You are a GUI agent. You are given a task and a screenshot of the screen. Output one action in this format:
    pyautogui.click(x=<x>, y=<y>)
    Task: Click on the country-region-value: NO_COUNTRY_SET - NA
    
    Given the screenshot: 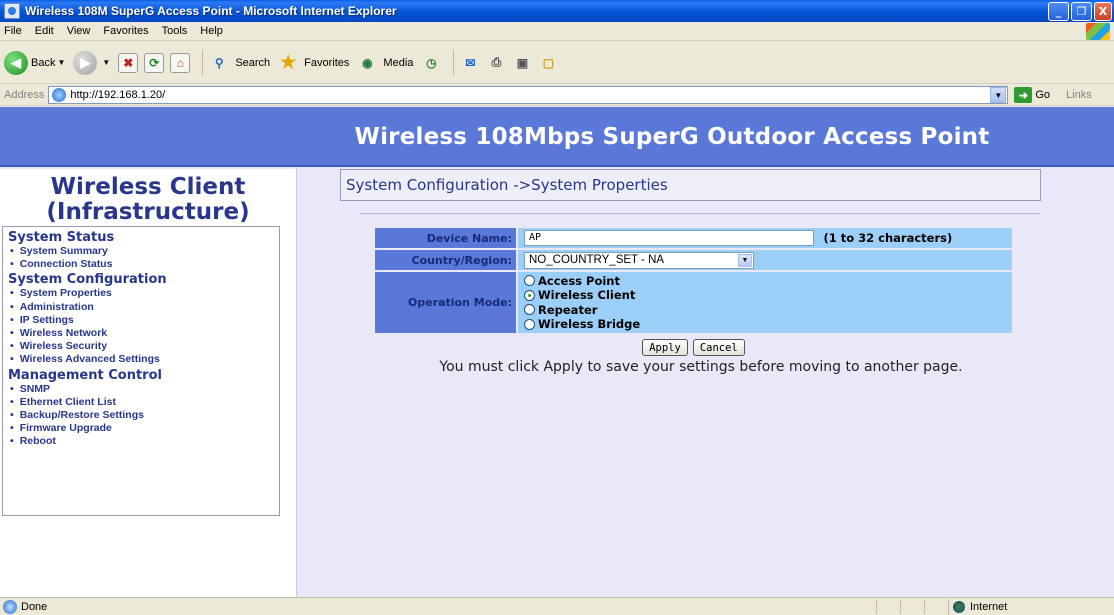 What is the action you would take?
    pyautogui.click(x=597, y=260)
    